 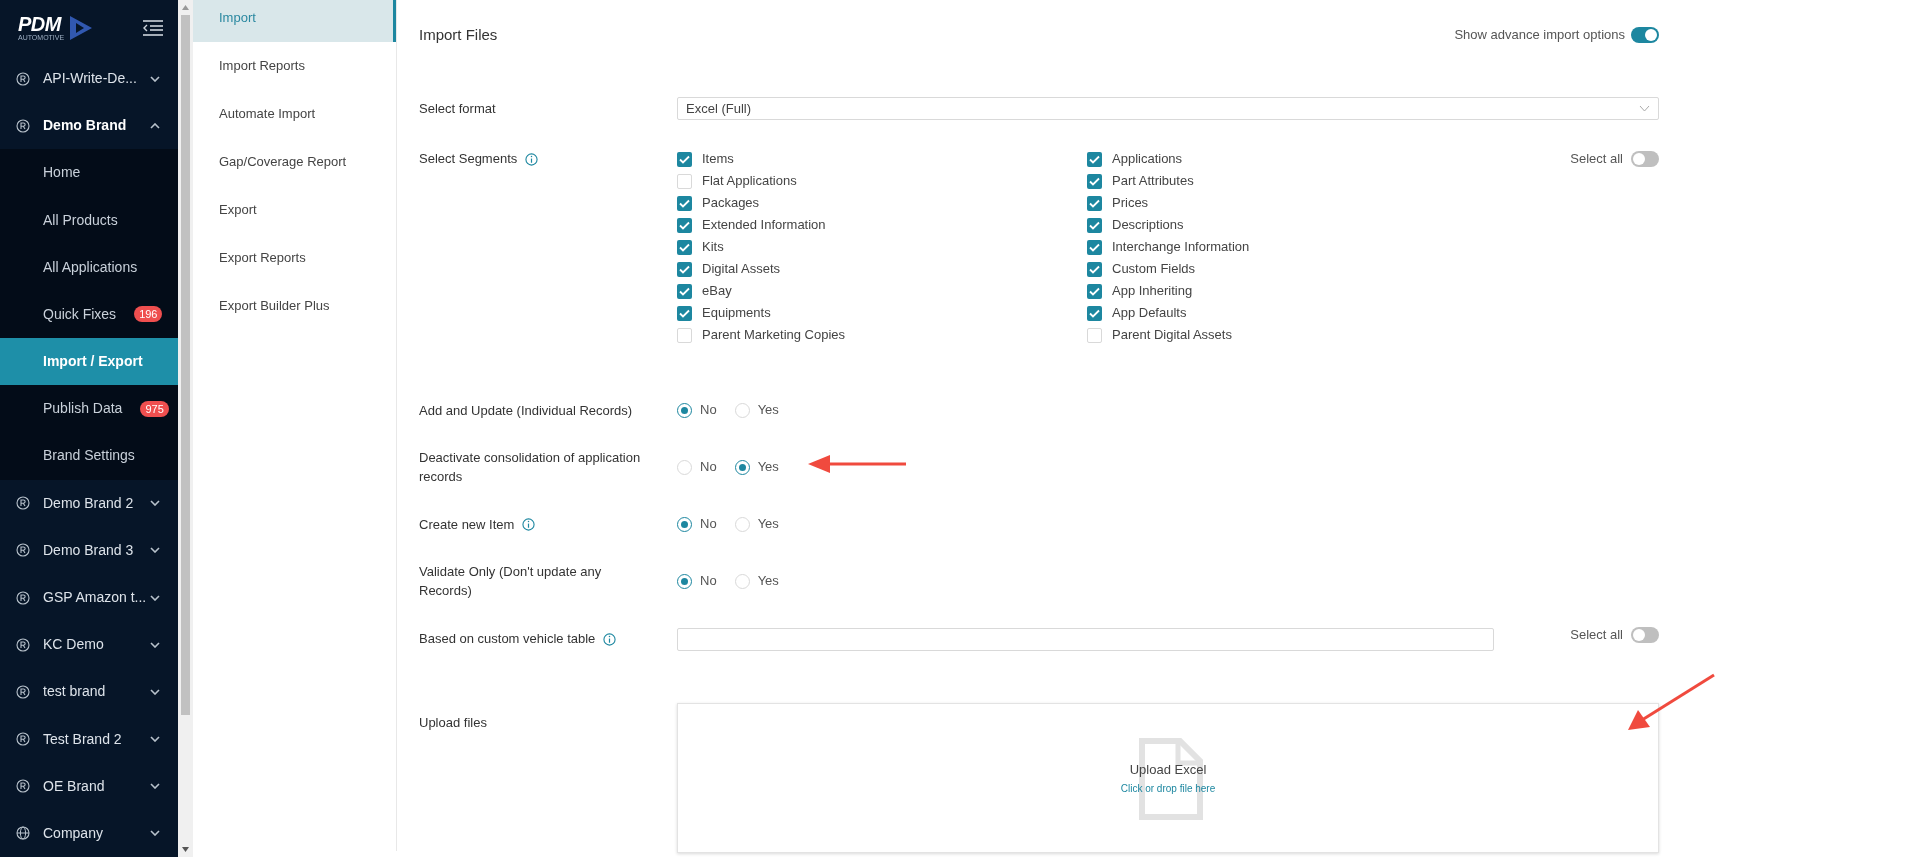 I want to click on option-label: Add and Update (Individual Records), so click(x=526, y=410).